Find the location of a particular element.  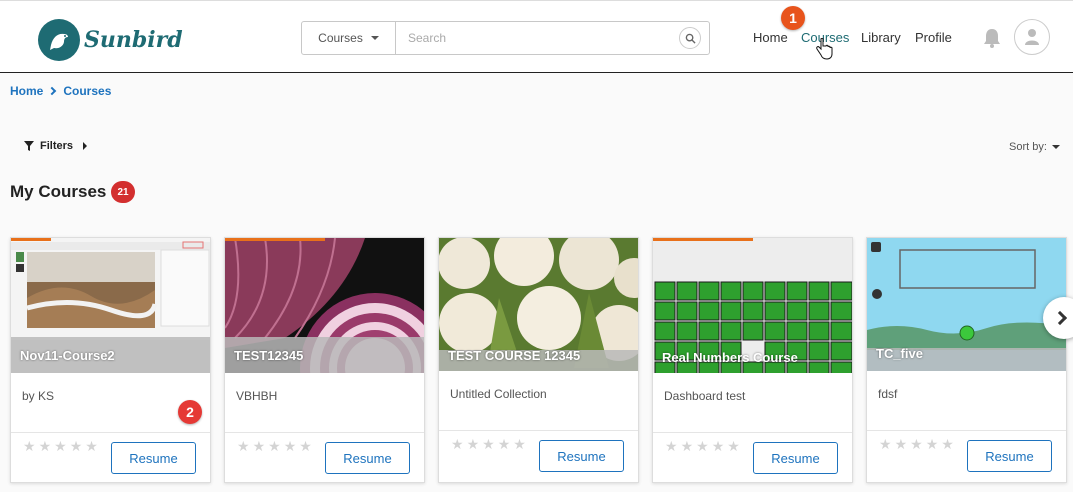

sort-by-dropdown: Sort by: is located at coordinates (1034, 147).